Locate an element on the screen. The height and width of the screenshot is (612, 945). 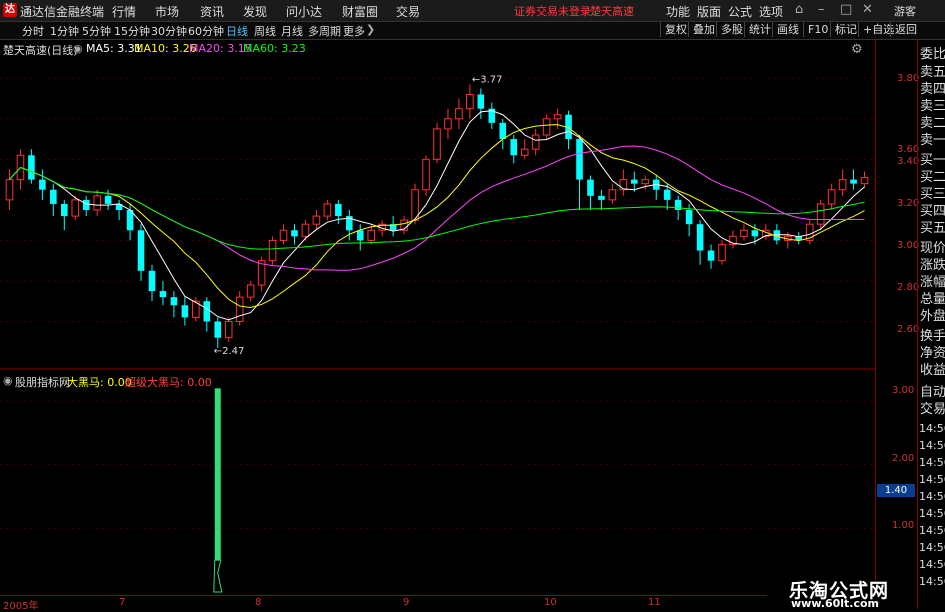
period-5min: 5分钟 is located at coordinates (96, 31).